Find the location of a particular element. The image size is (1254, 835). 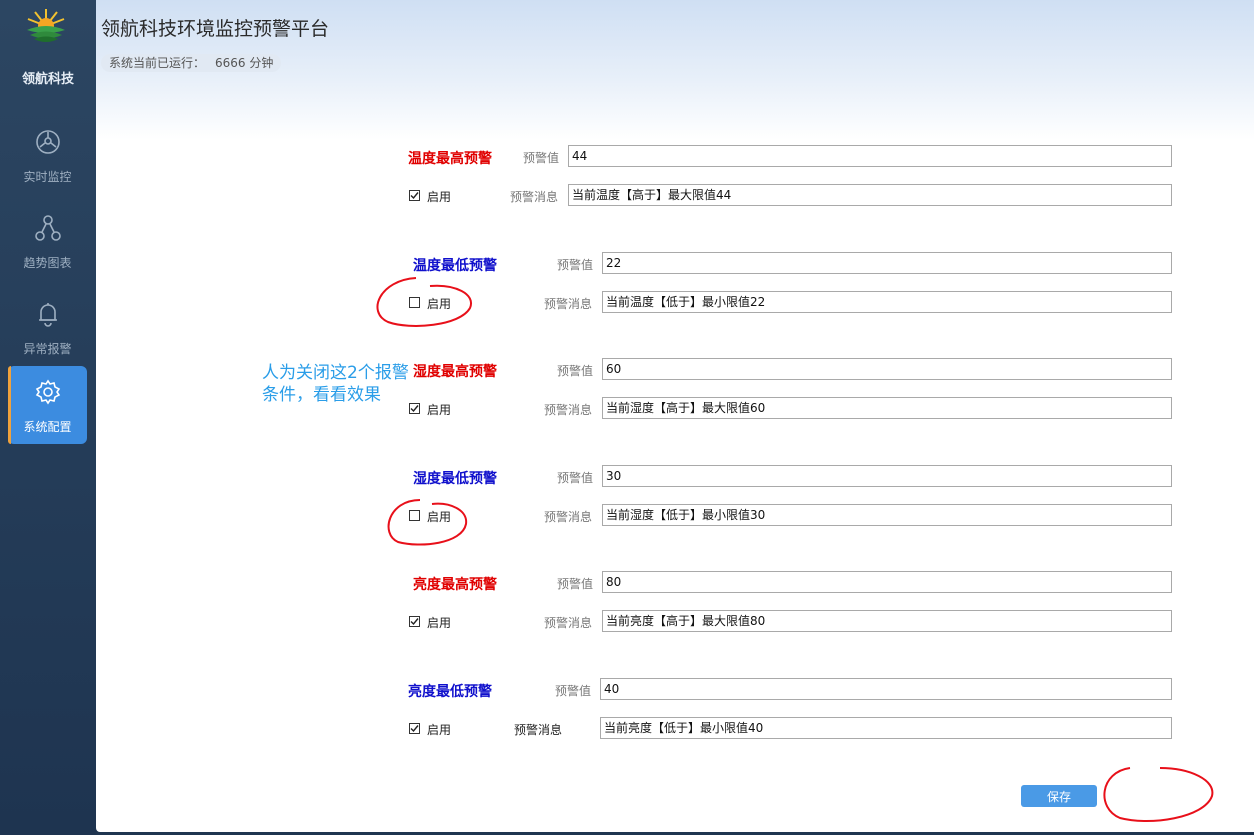

sidebar-item-realtime-monitor: 实时监控 is located at coordinates (47, 155).